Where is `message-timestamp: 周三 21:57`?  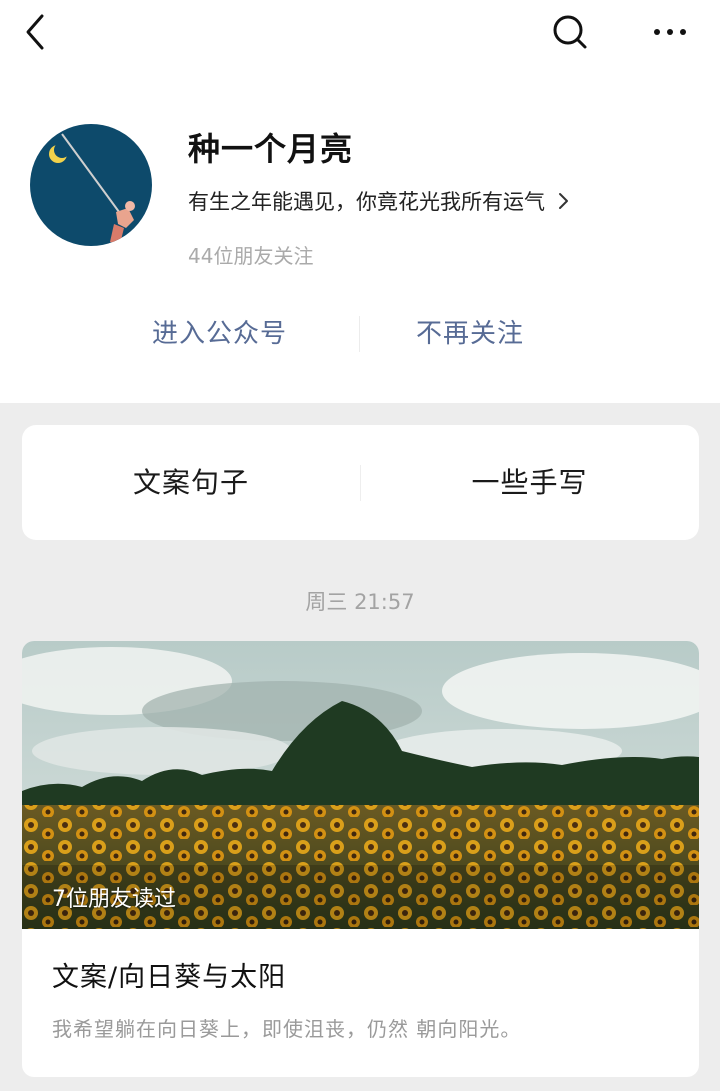 message-timestamp: 周三 21:57 is located at coordinates (360, 602).